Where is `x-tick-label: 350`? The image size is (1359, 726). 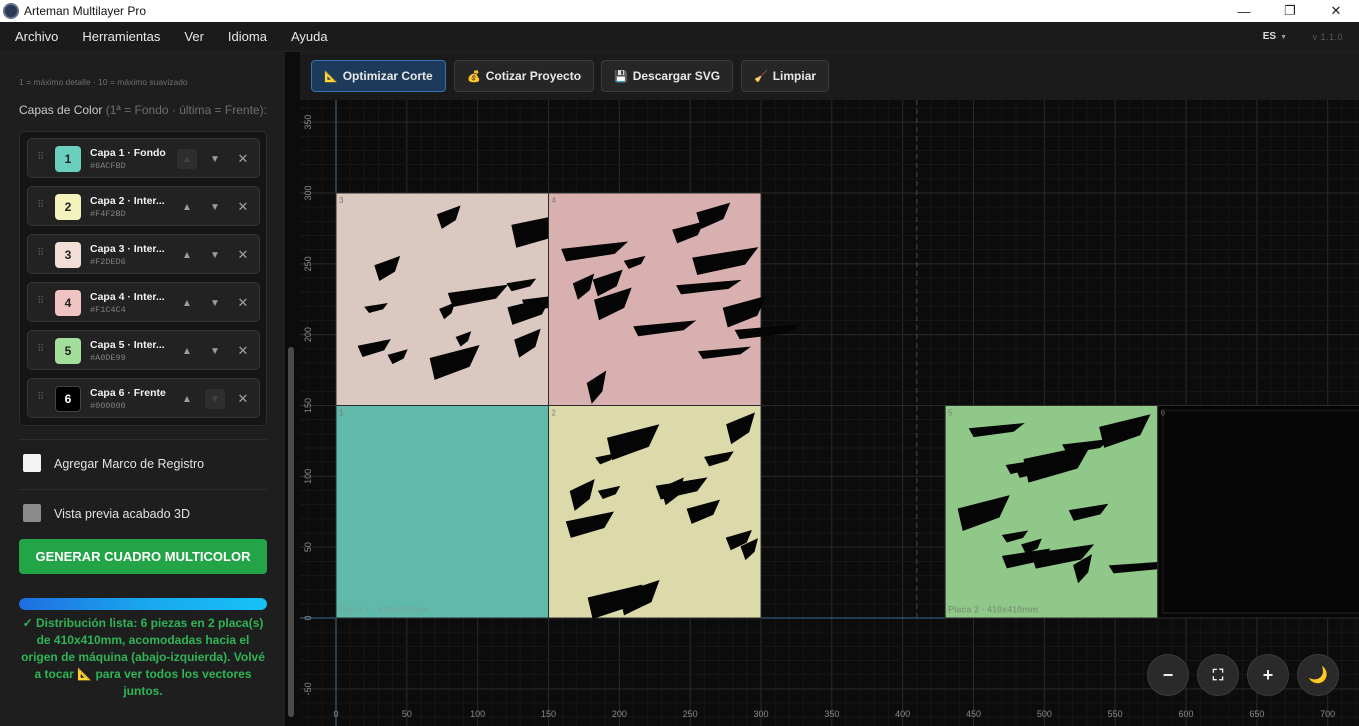
x-tick-label: 350 is located at coordinates (831, 714).